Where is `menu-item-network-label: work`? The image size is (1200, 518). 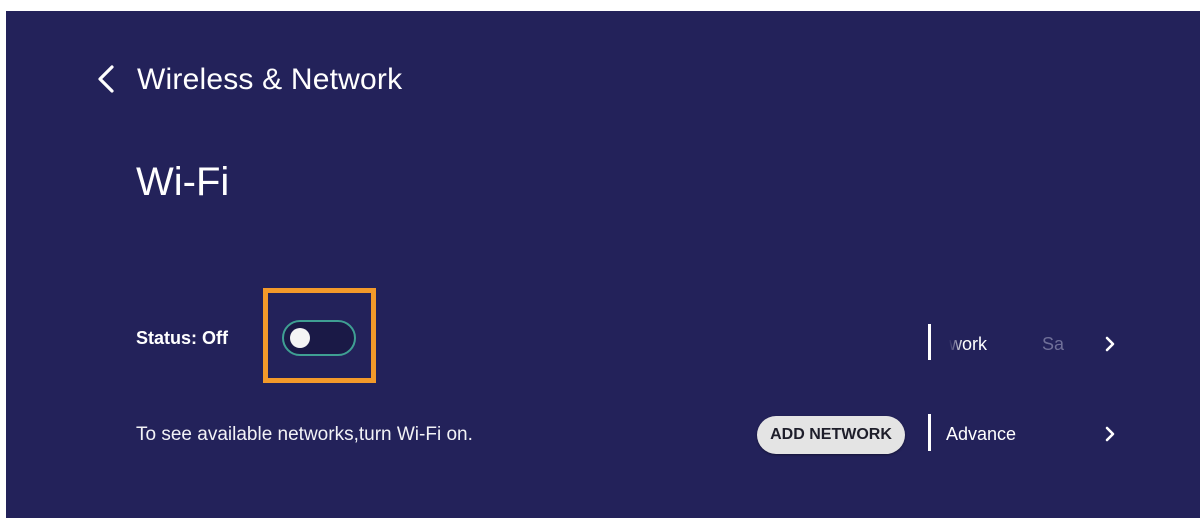 menu-item-network-label: work is located at coordinates (968, 344).